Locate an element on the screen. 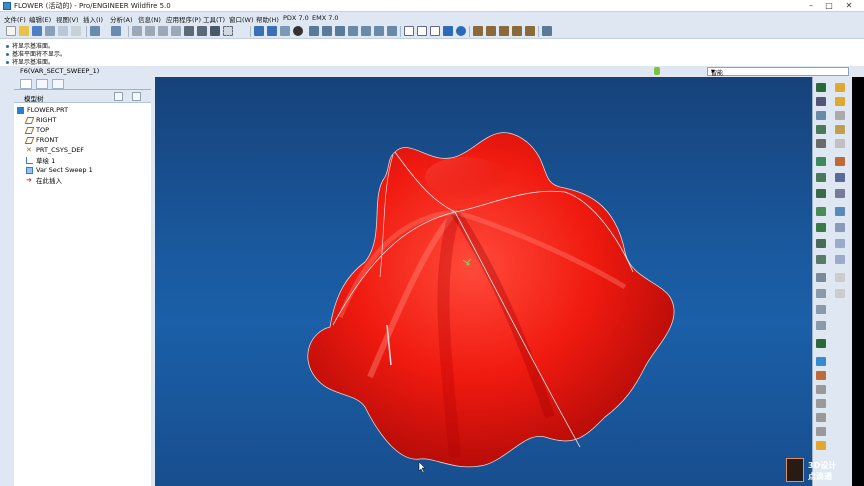  pattern-tool-icon is located at coordinates (821, 259).